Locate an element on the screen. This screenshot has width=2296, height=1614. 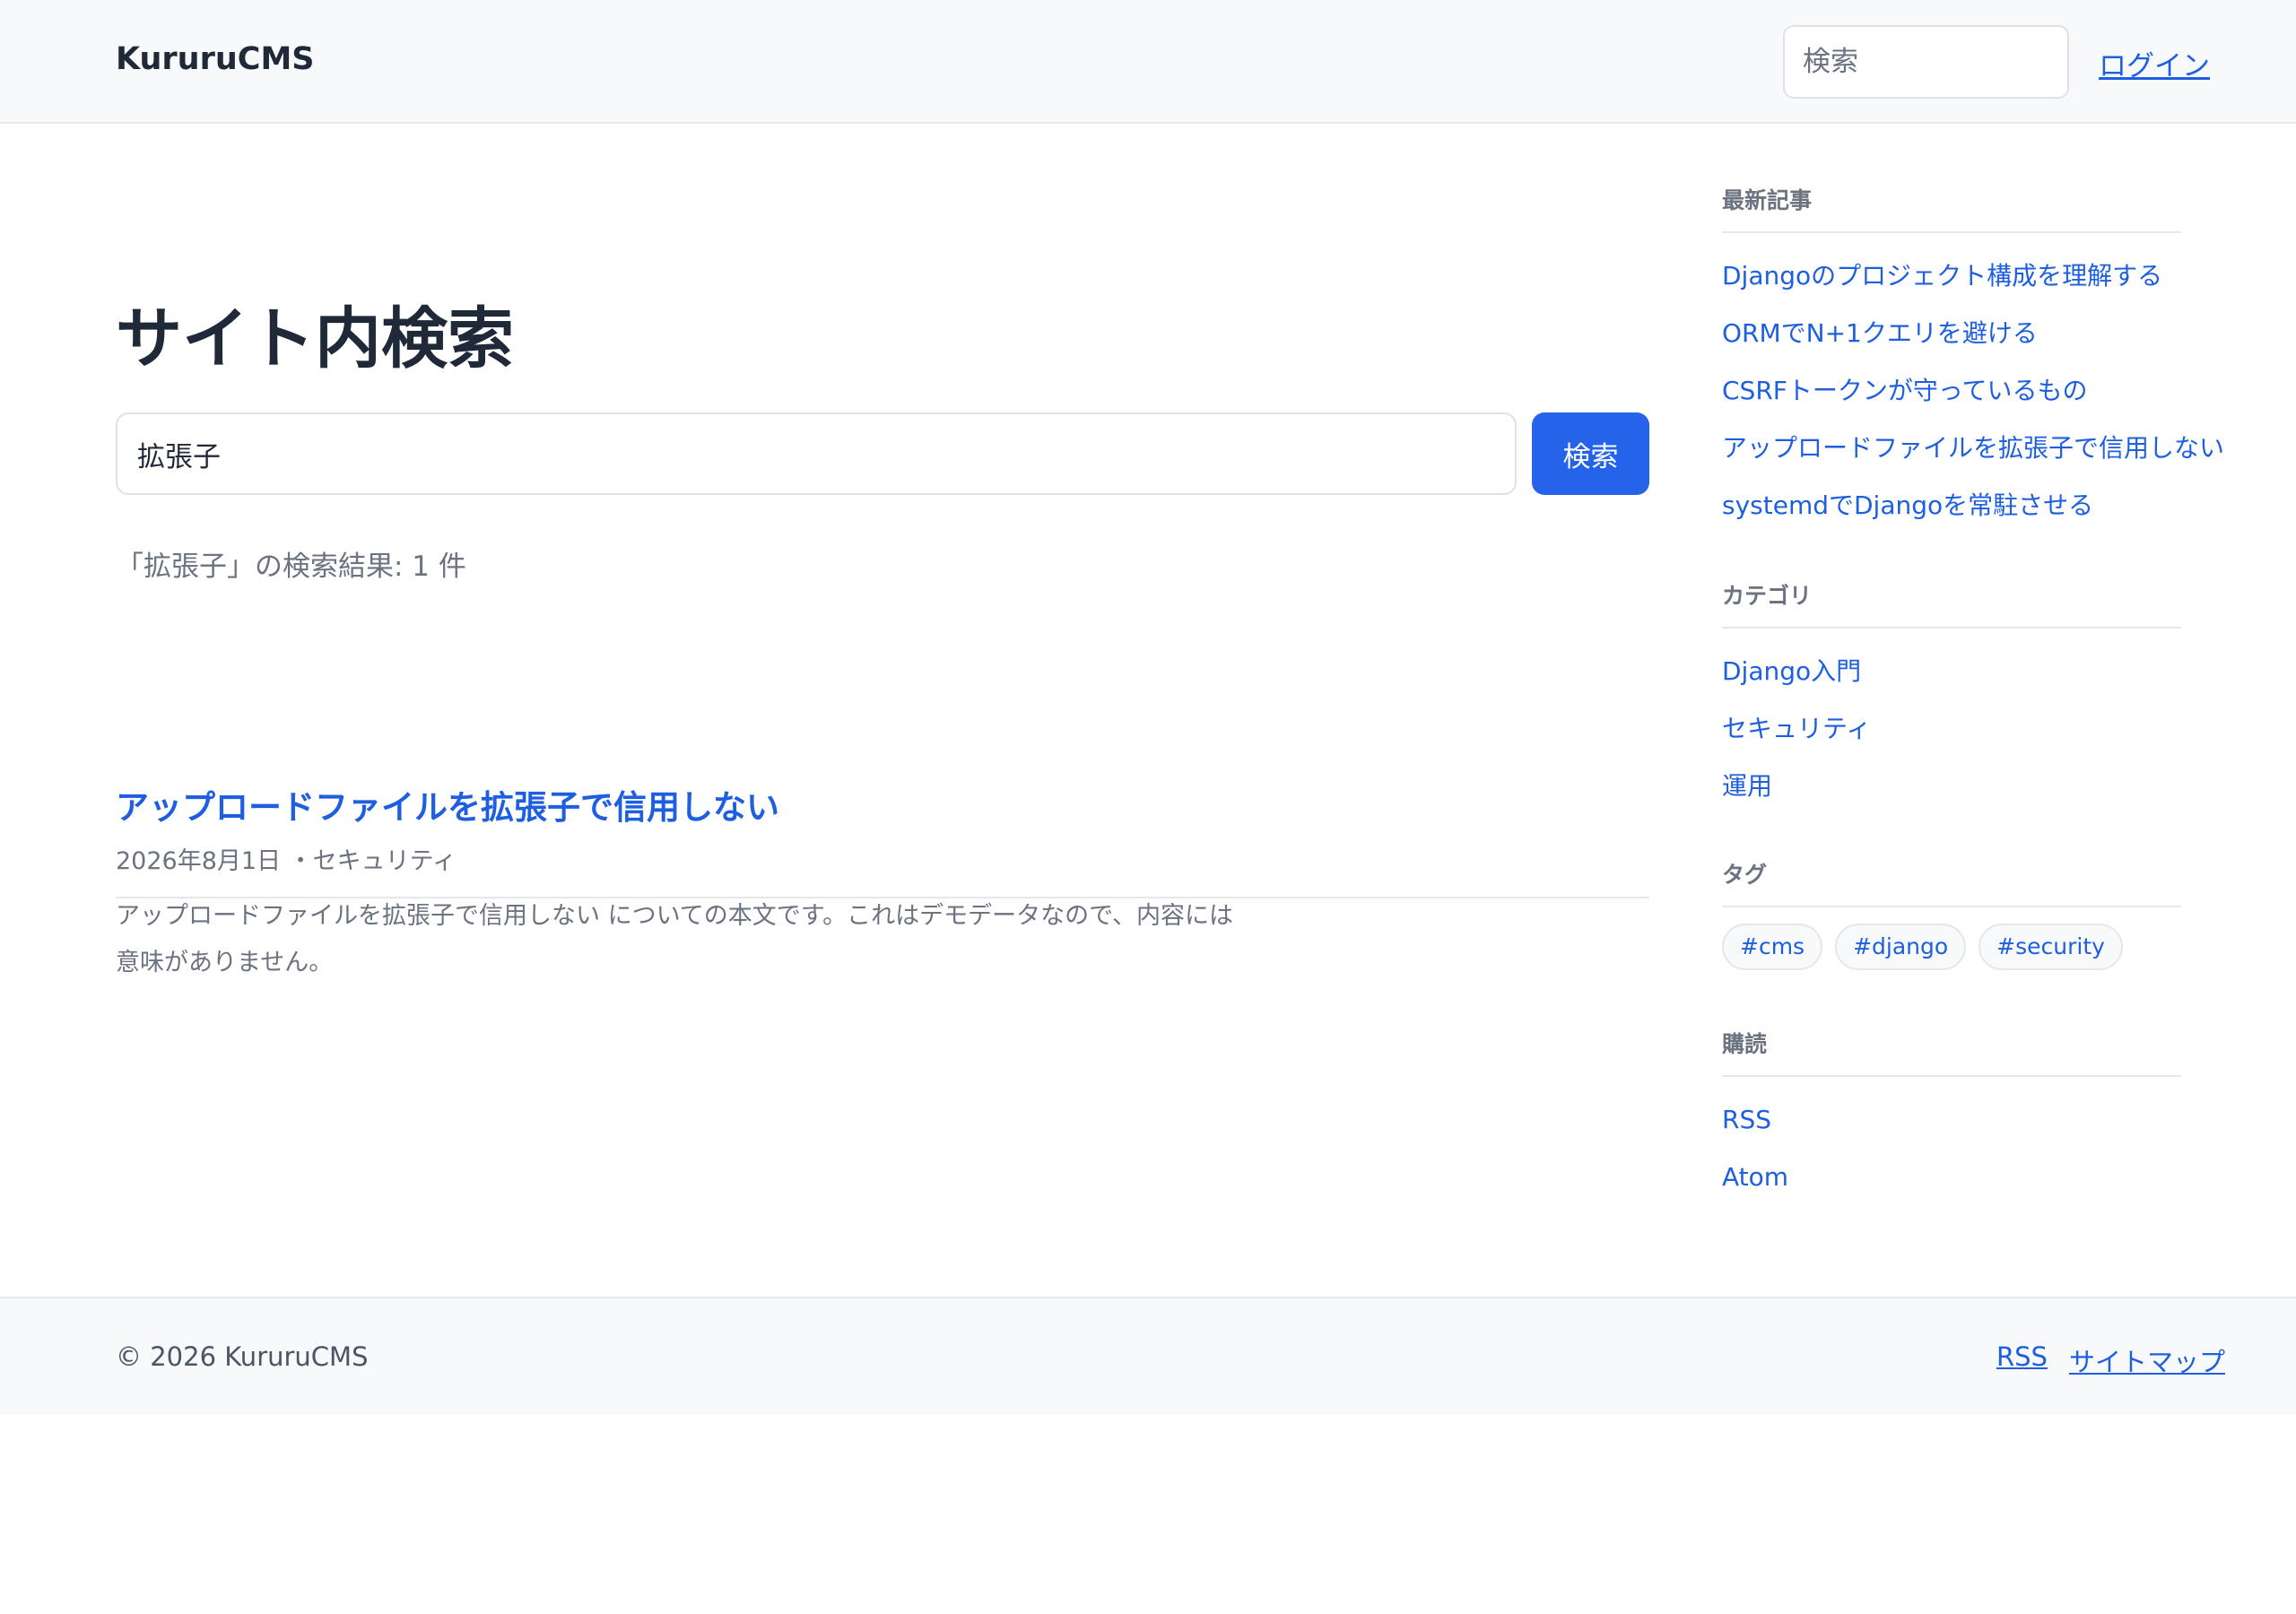
footer-rss-link: RSS is located at coordinates (2022, 1356).